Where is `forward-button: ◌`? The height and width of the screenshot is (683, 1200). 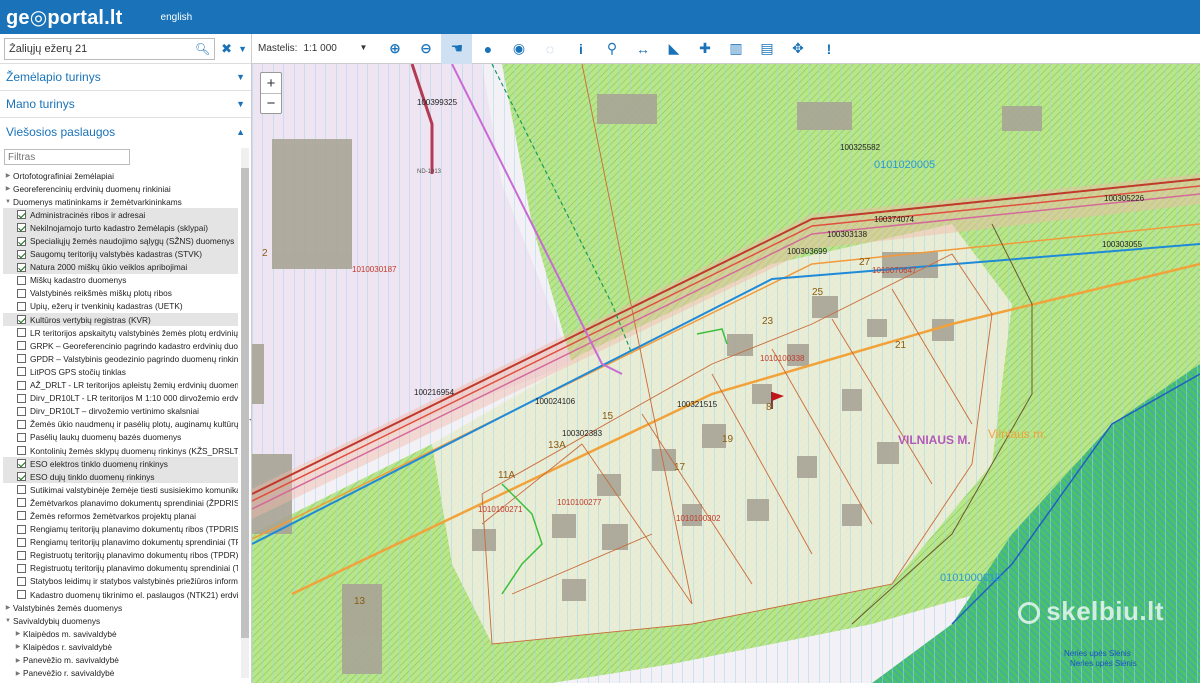 forward-button: ◌ is located at coordinates (549, 49).